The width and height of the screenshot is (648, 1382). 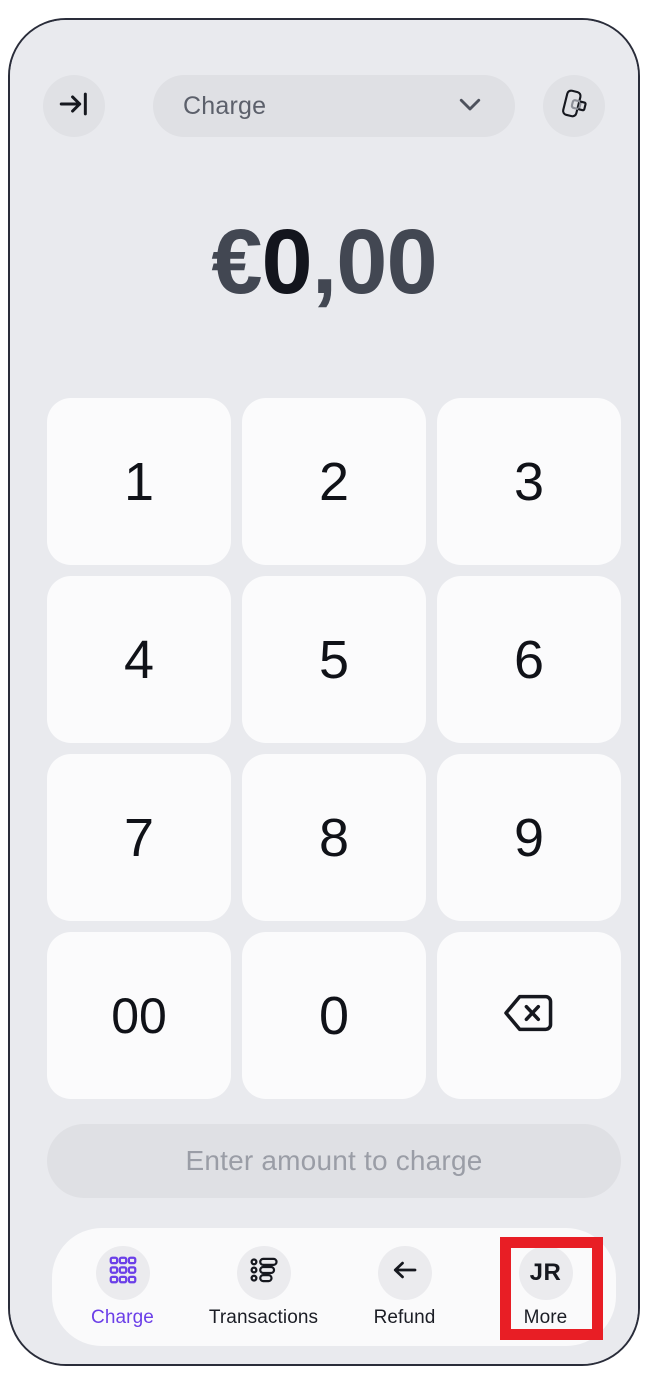 I want to click on key-label: 7, so click(x=139, y=837).